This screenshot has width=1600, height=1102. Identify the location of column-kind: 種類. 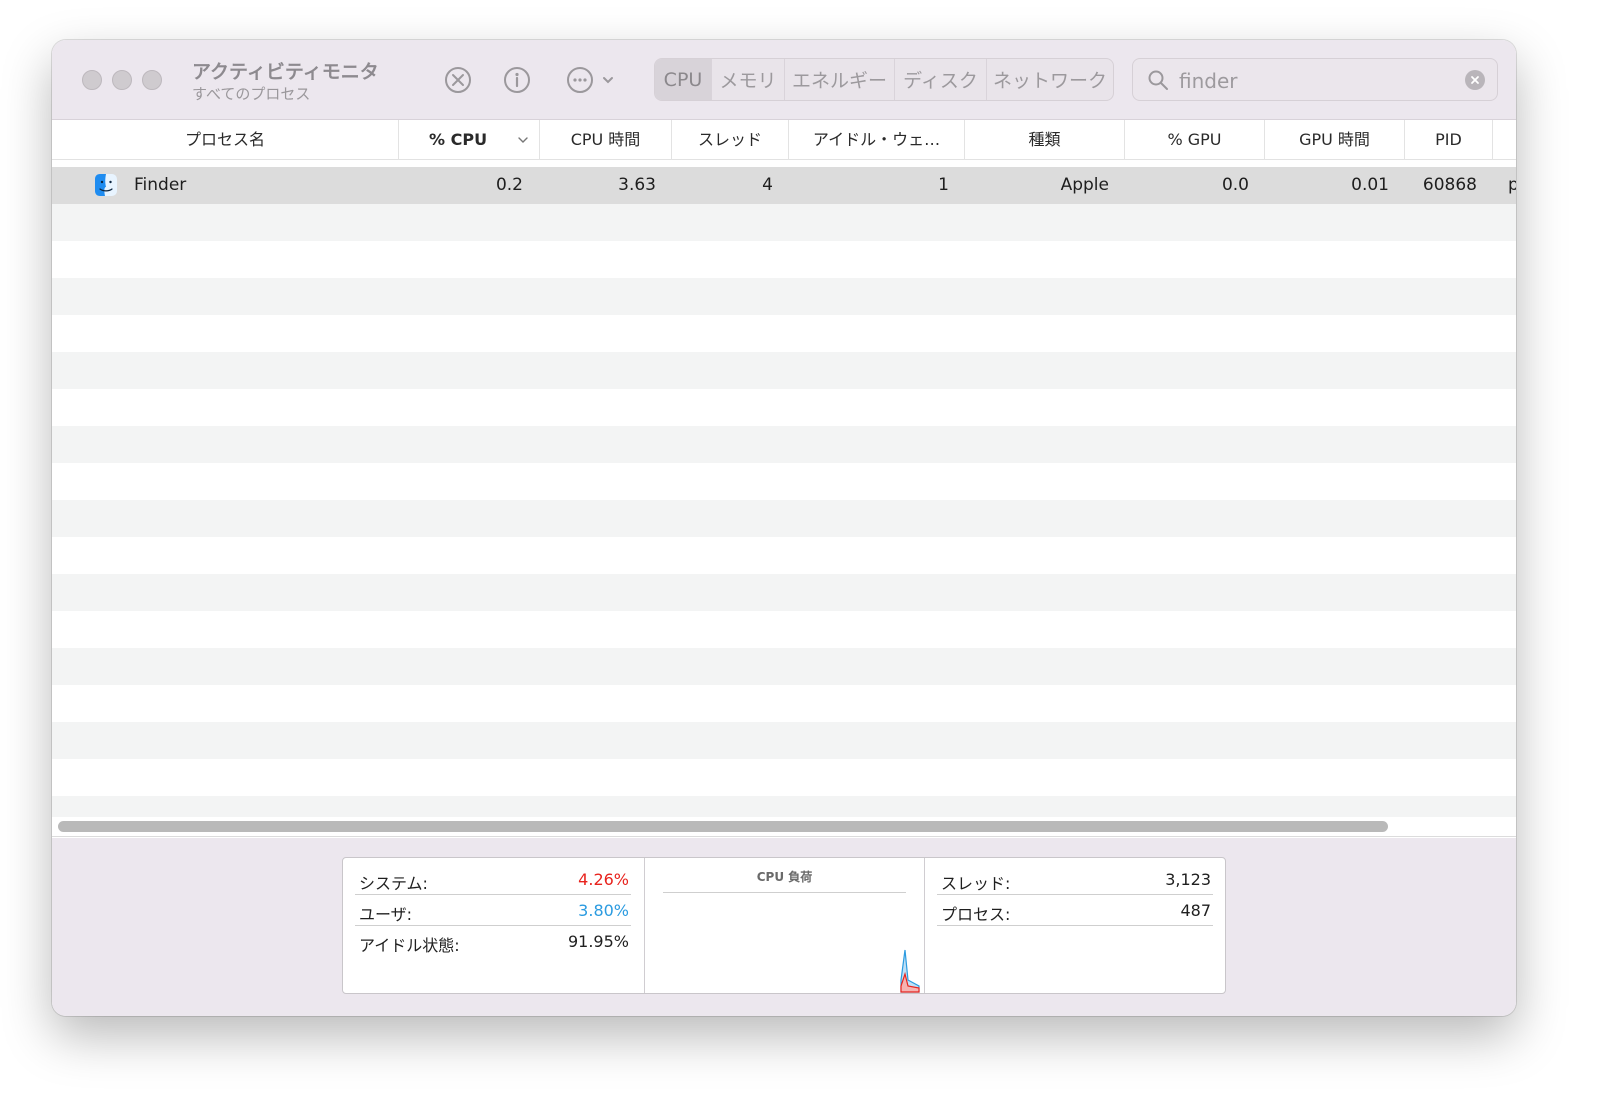
(1045, 140).